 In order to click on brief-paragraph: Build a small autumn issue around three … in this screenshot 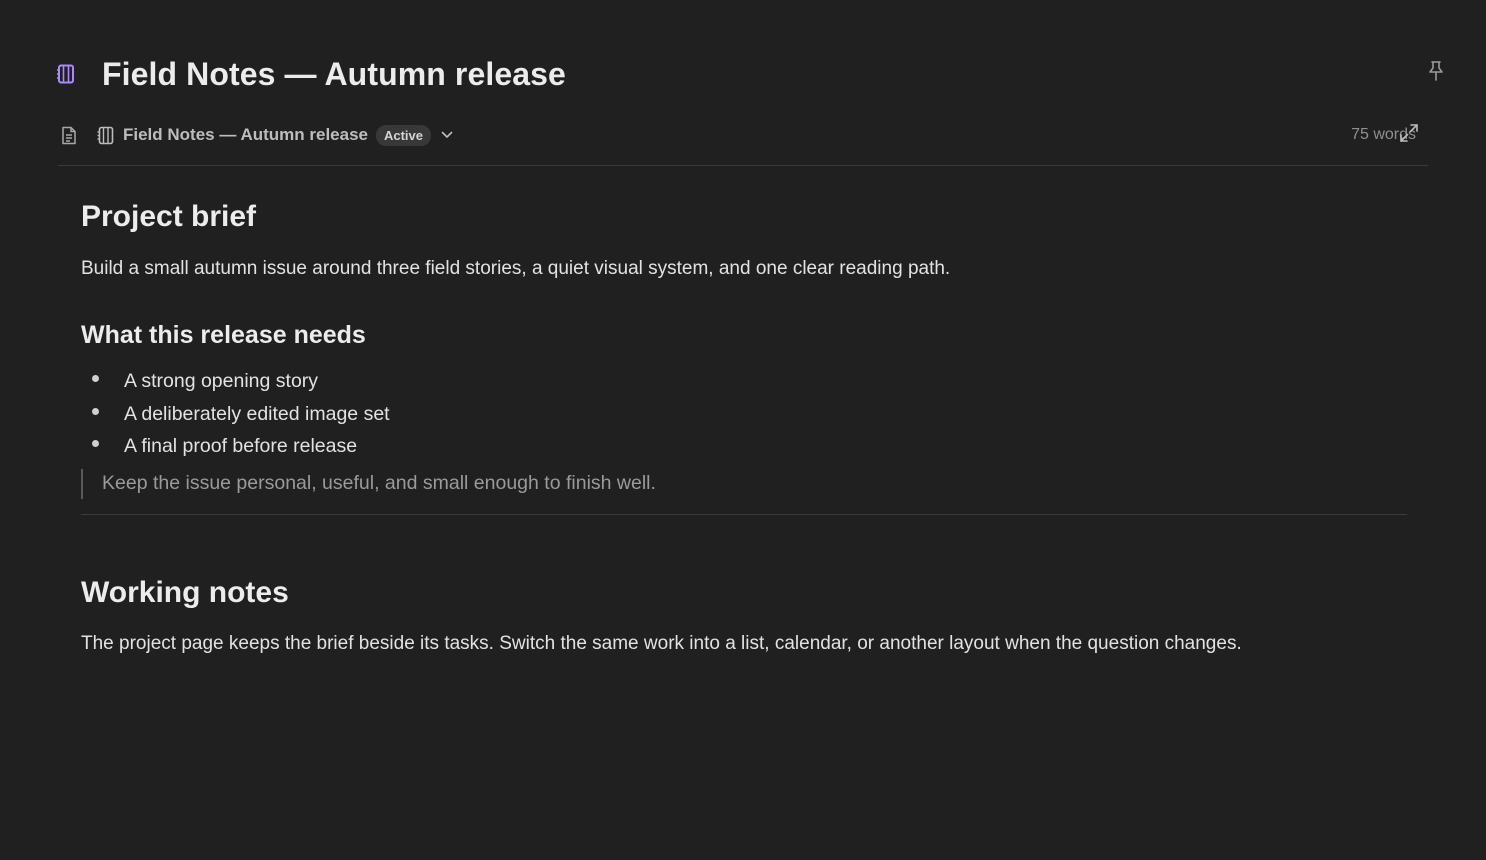, I will do `click(516, 268)`.